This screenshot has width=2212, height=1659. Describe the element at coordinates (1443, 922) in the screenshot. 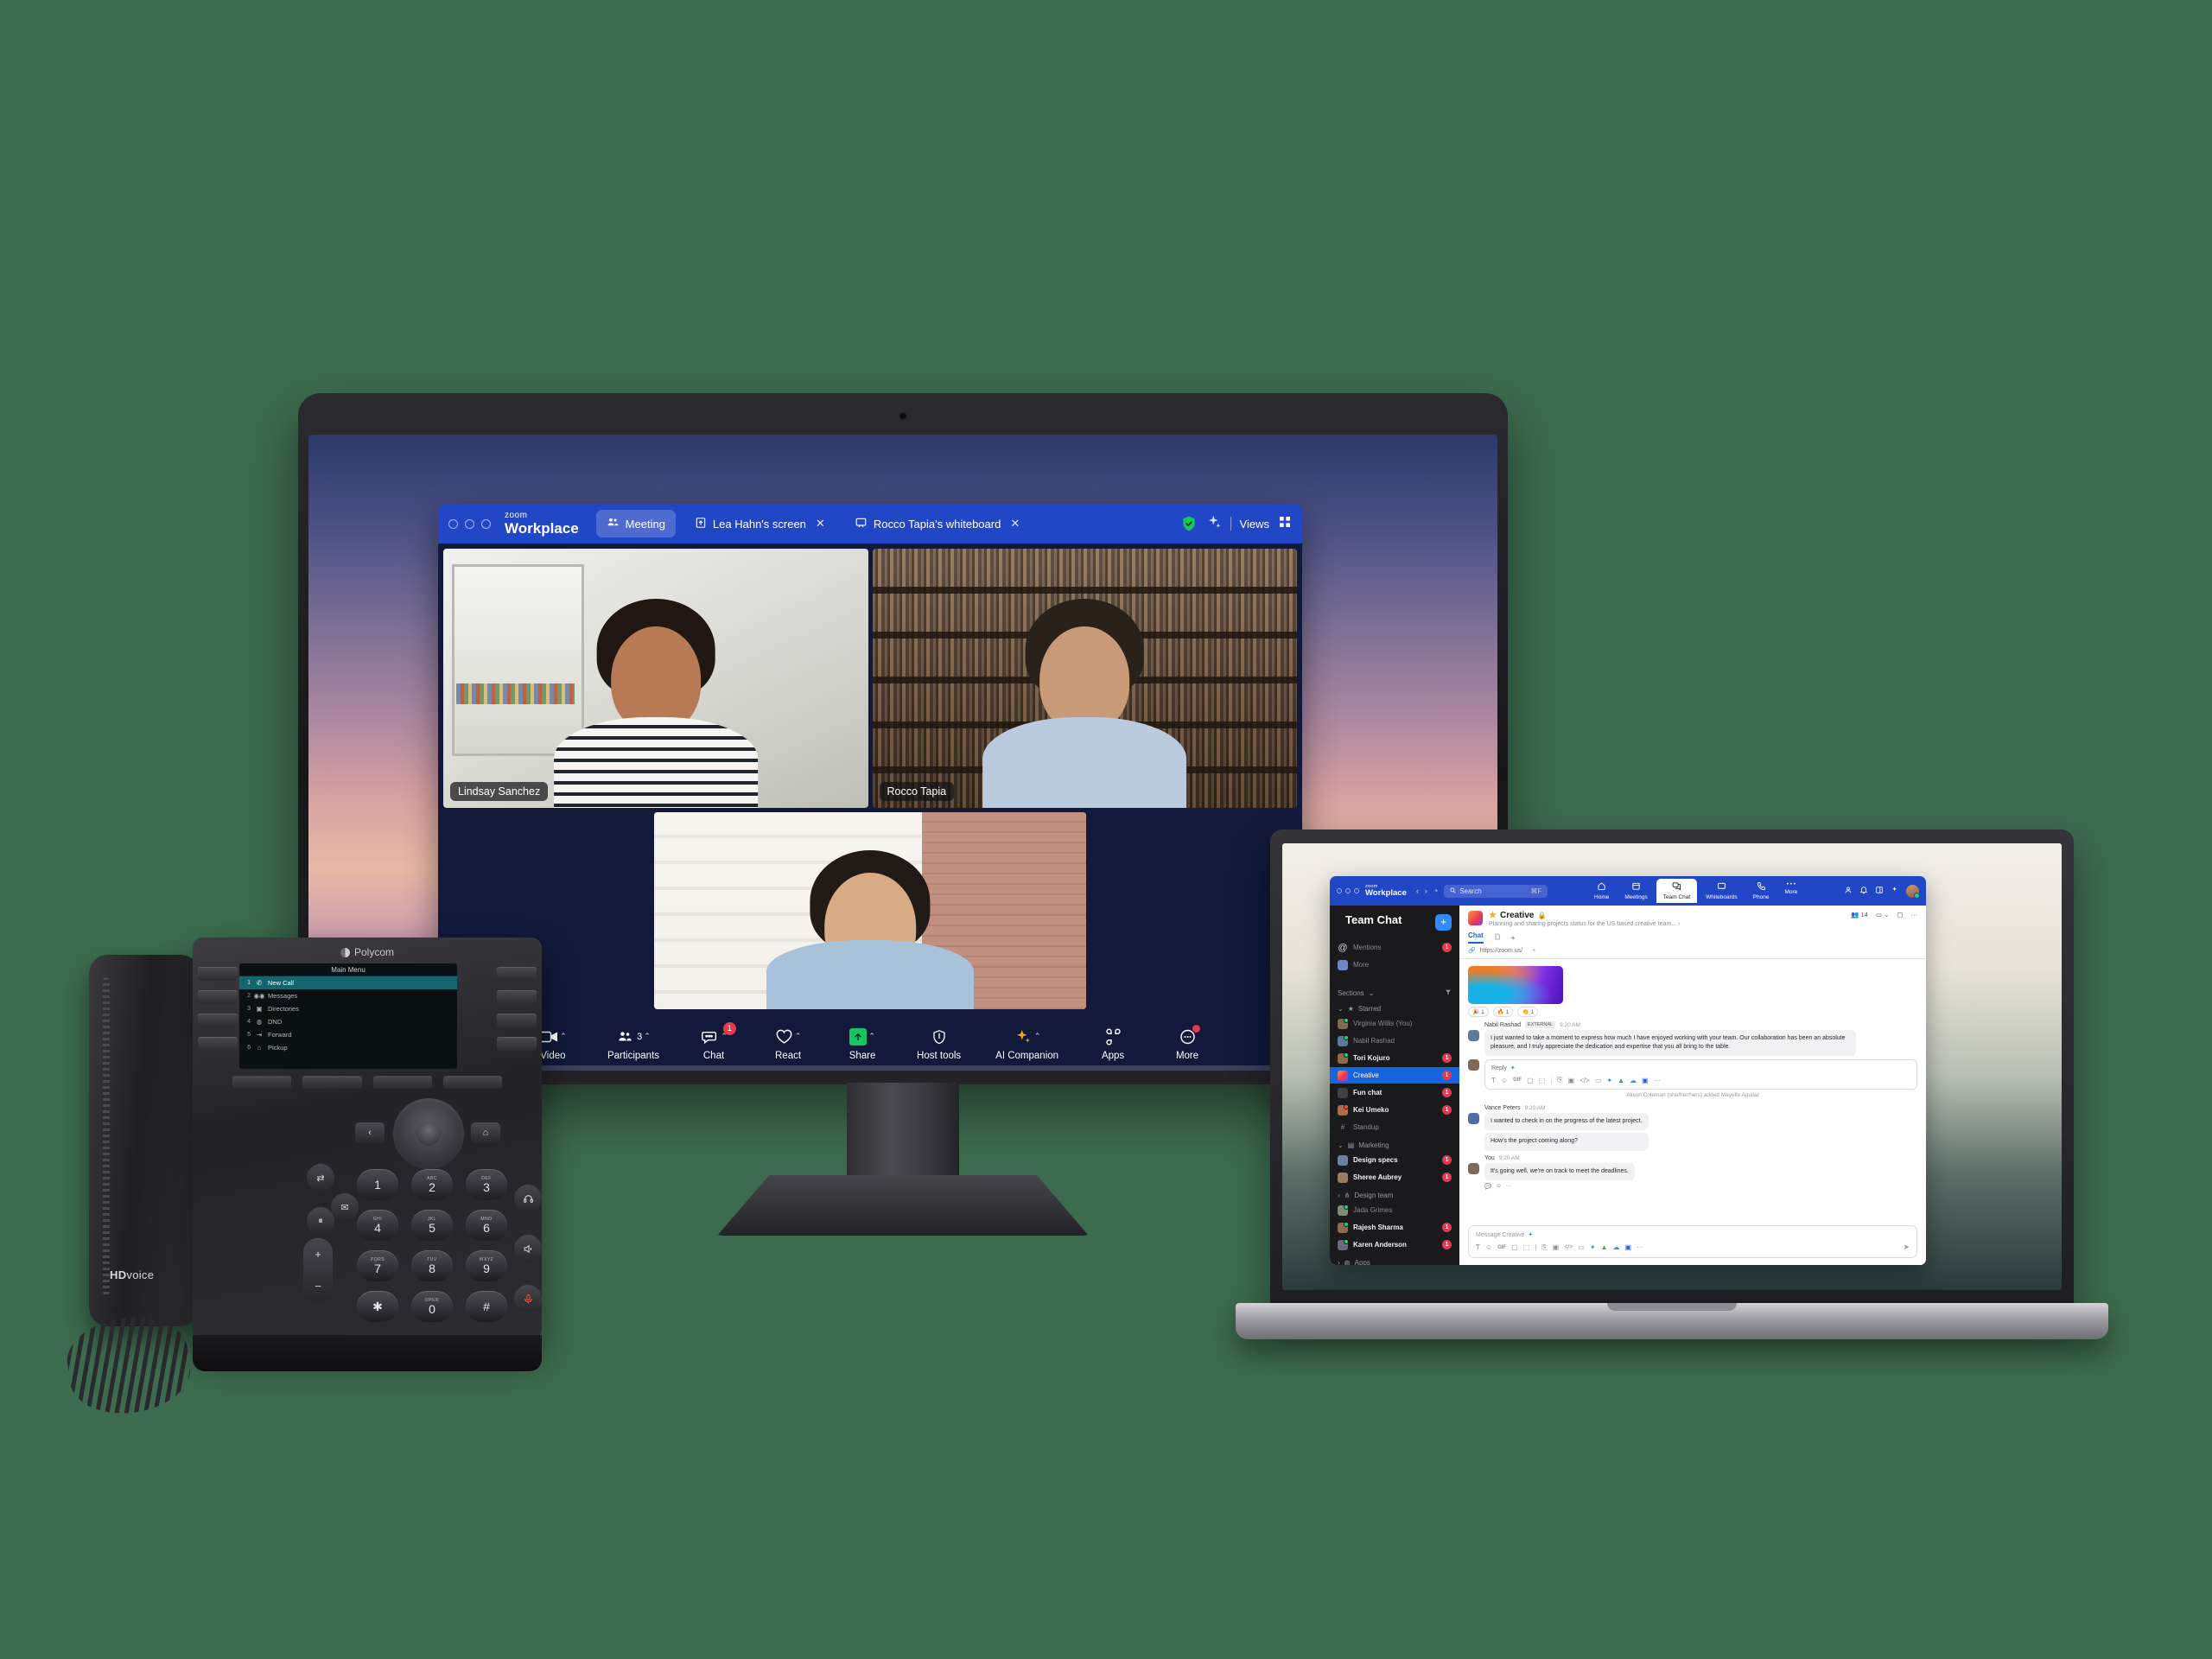

I see `new-chat-button: +` at that location.